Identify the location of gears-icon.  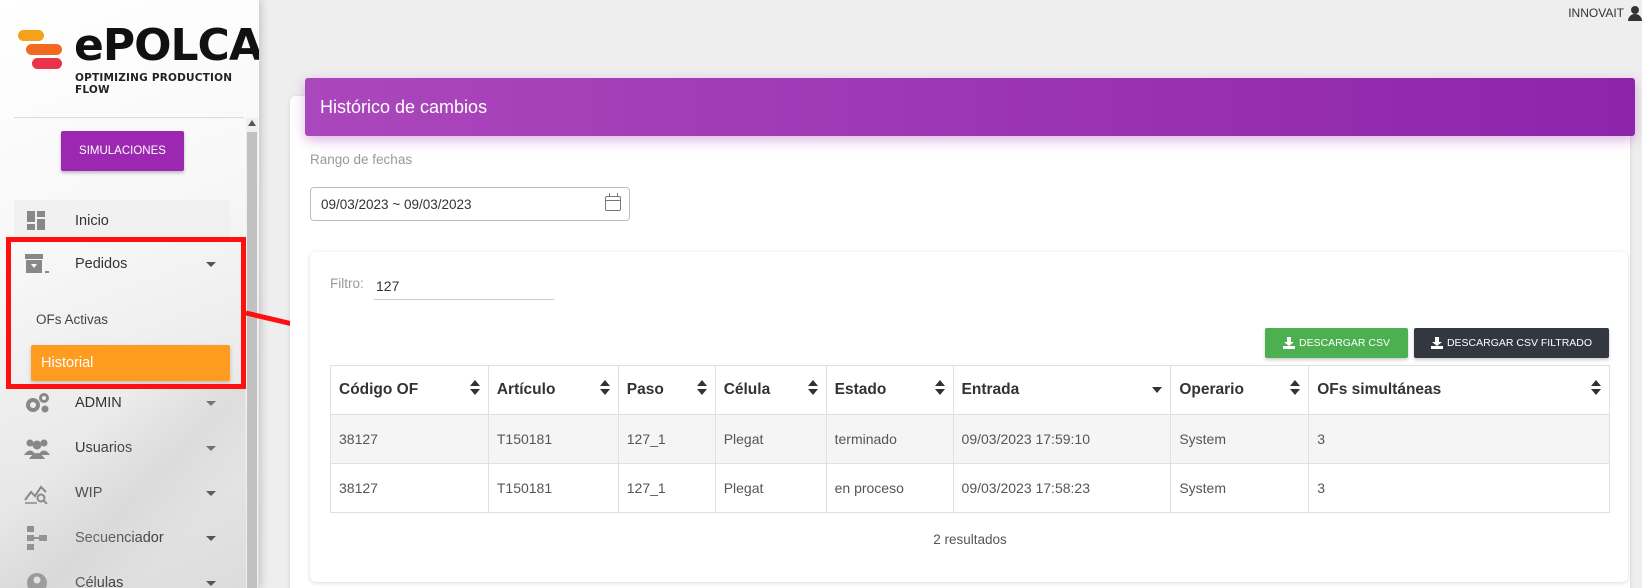
(37, 403).